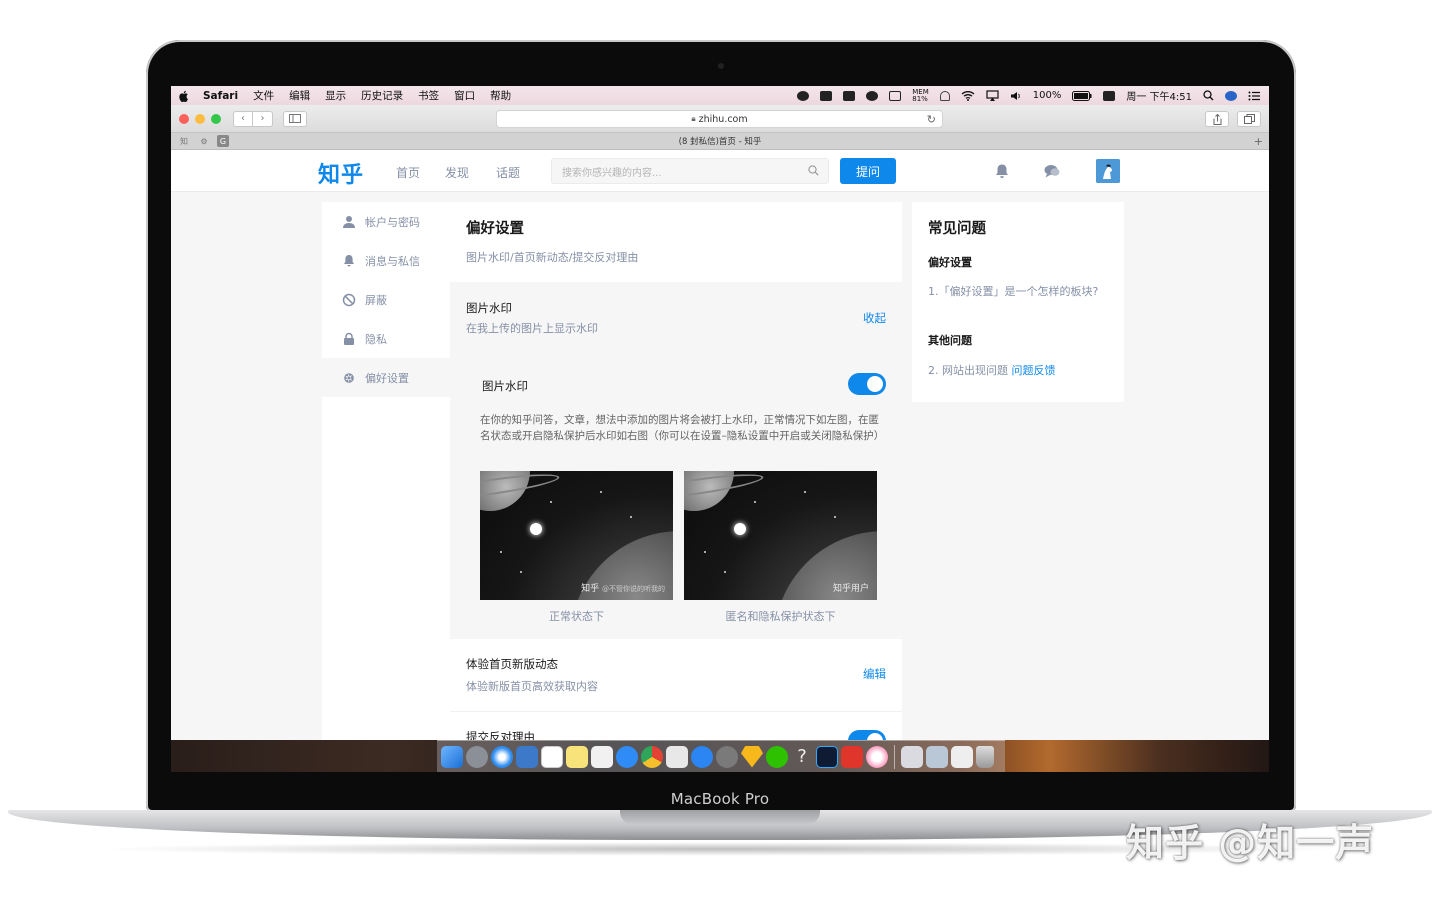 The width and height of the screenshot is (1440, 900). What do you see at coordinates (877, 756) in the screenshot?
I see `itunes-icon` at bounding box center [877, 756].